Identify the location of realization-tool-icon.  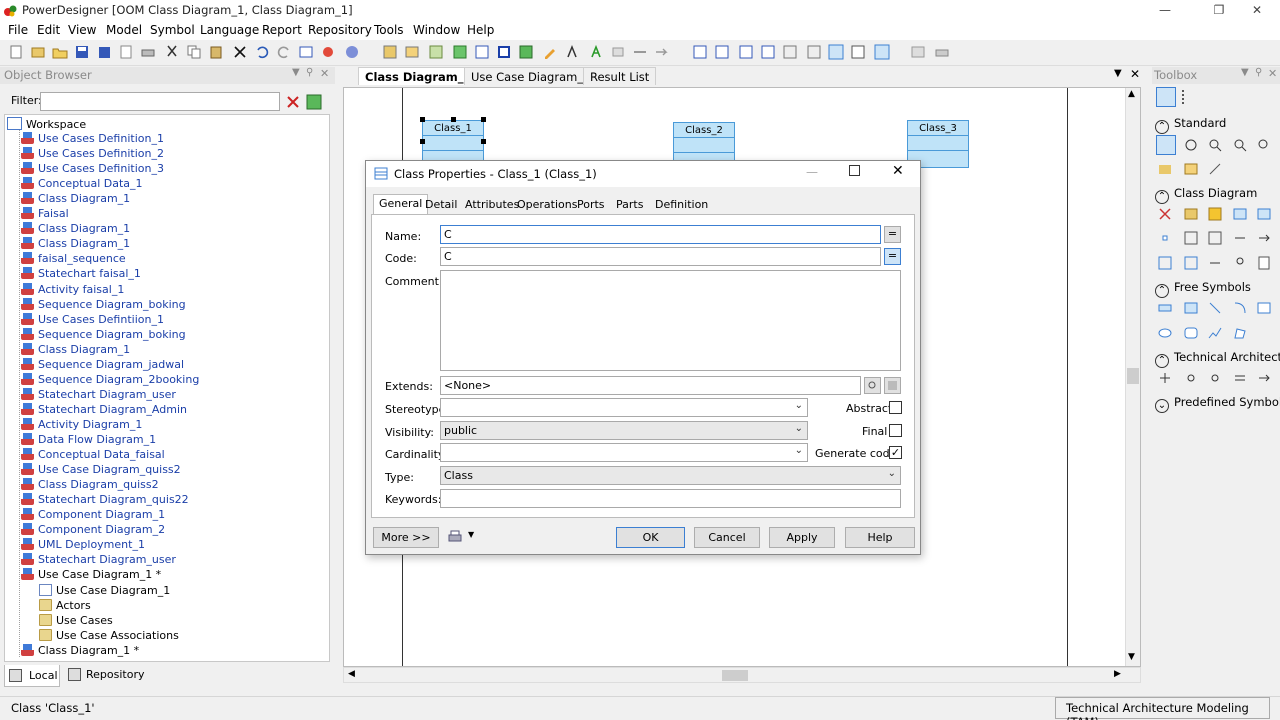
(1215, 238).